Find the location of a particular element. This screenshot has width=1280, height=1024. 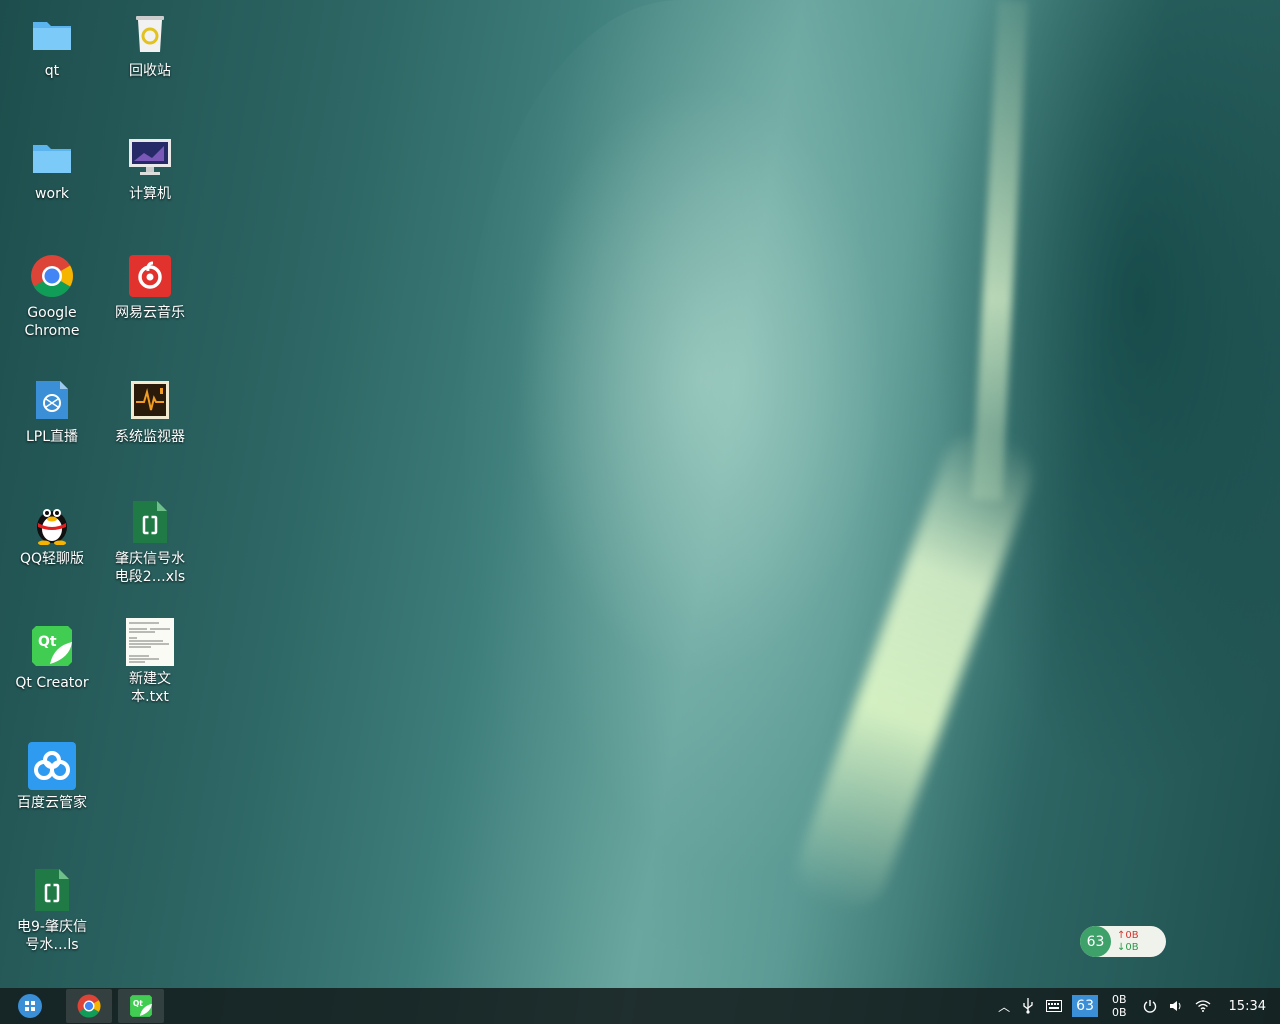

desktop-icon-spreadsheet: 肇庆信号水 电段2…xls is located at coordinates (150, 542).